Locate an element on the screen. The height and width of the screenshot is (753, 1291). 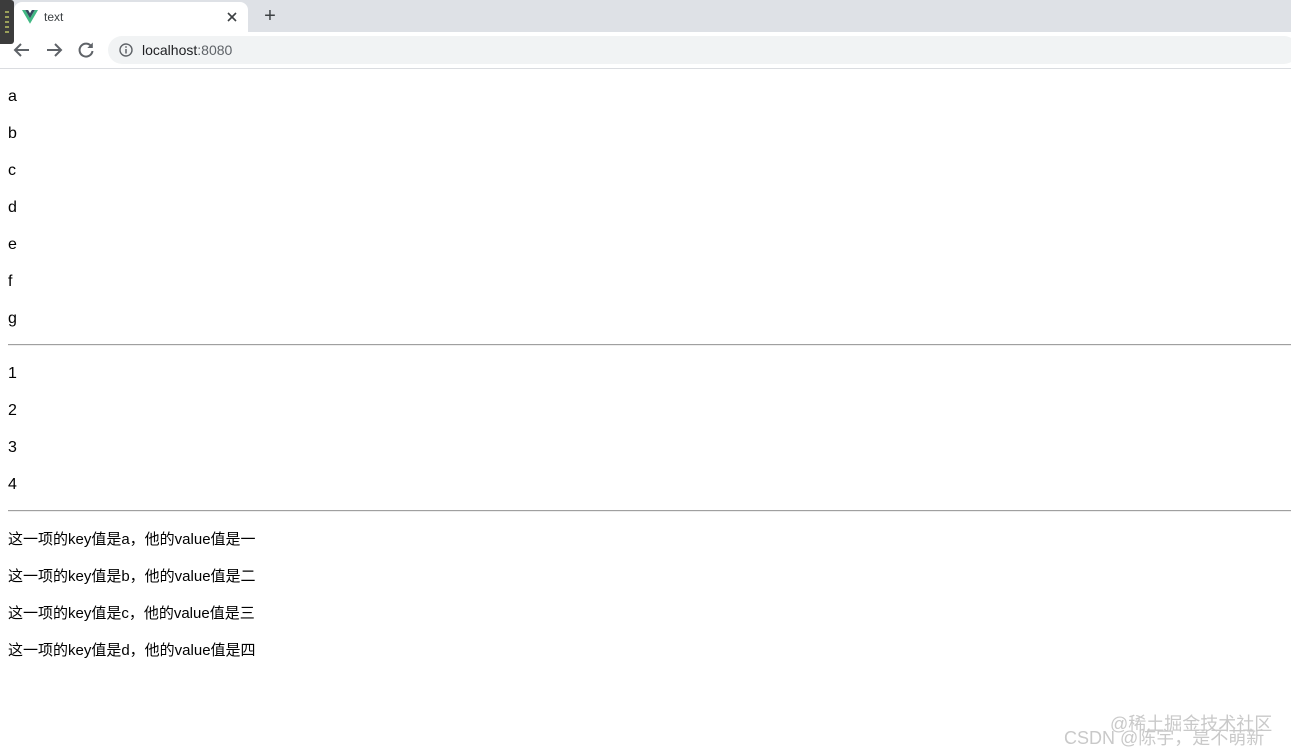
number-item: 4 is located at coordinates (12, 484).